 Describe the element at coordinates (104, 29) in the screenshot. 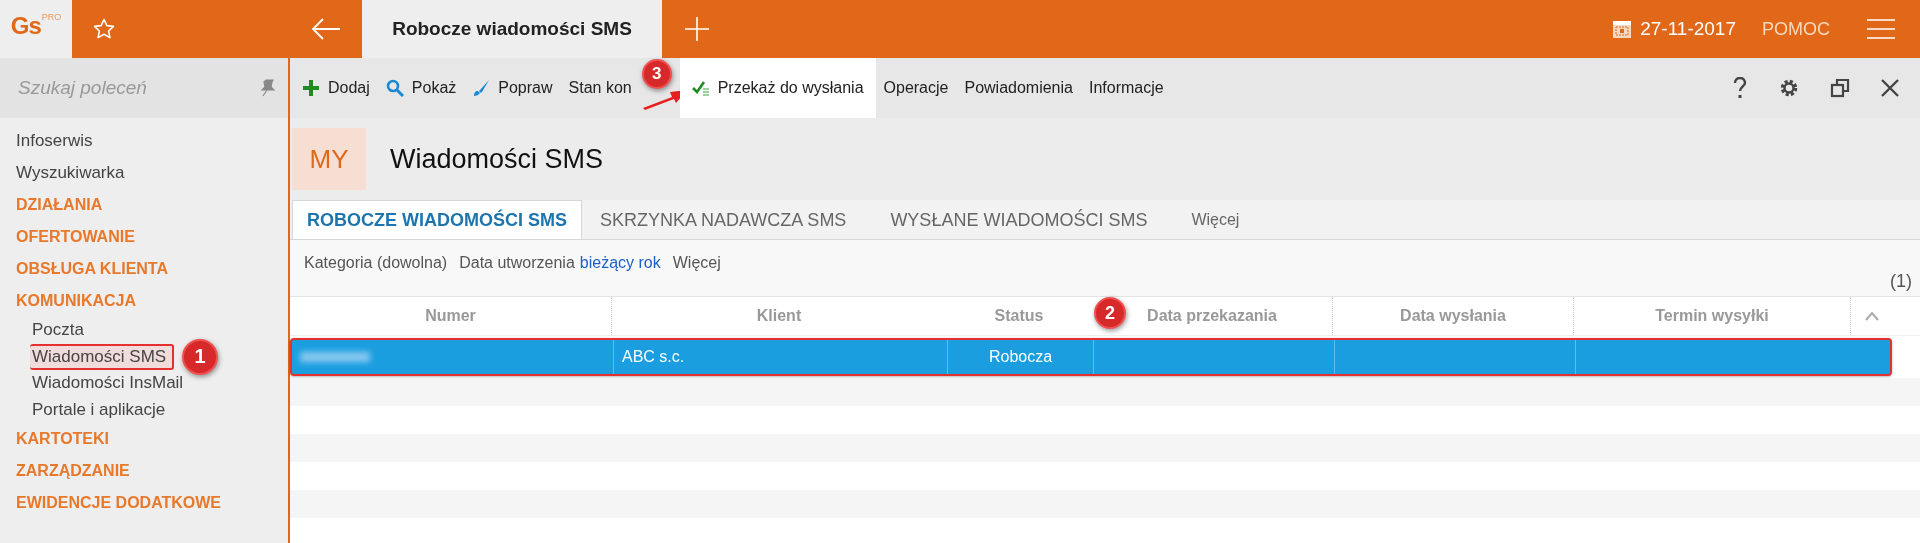

I see `star-icon` at that location.